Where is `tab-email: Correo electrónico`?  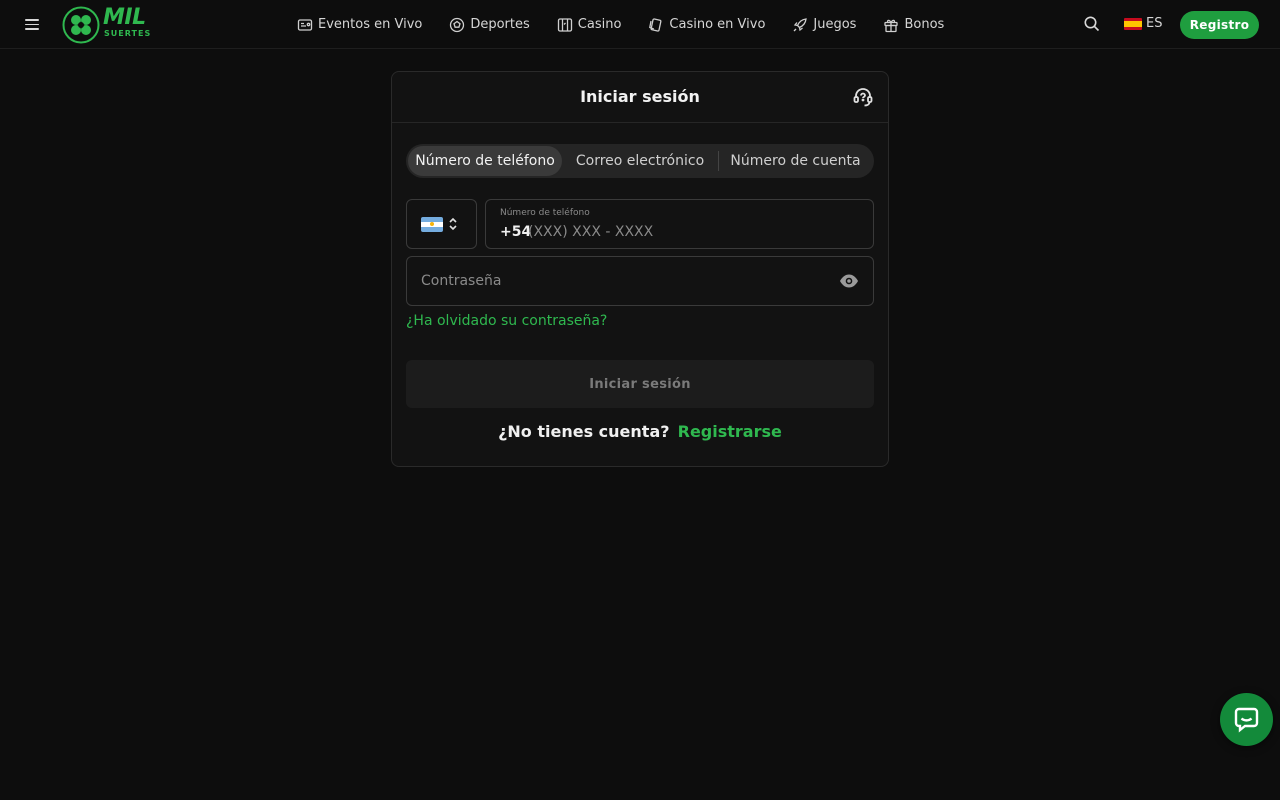 tab-email: Correo electrónico is located at coordinates (640, 161).